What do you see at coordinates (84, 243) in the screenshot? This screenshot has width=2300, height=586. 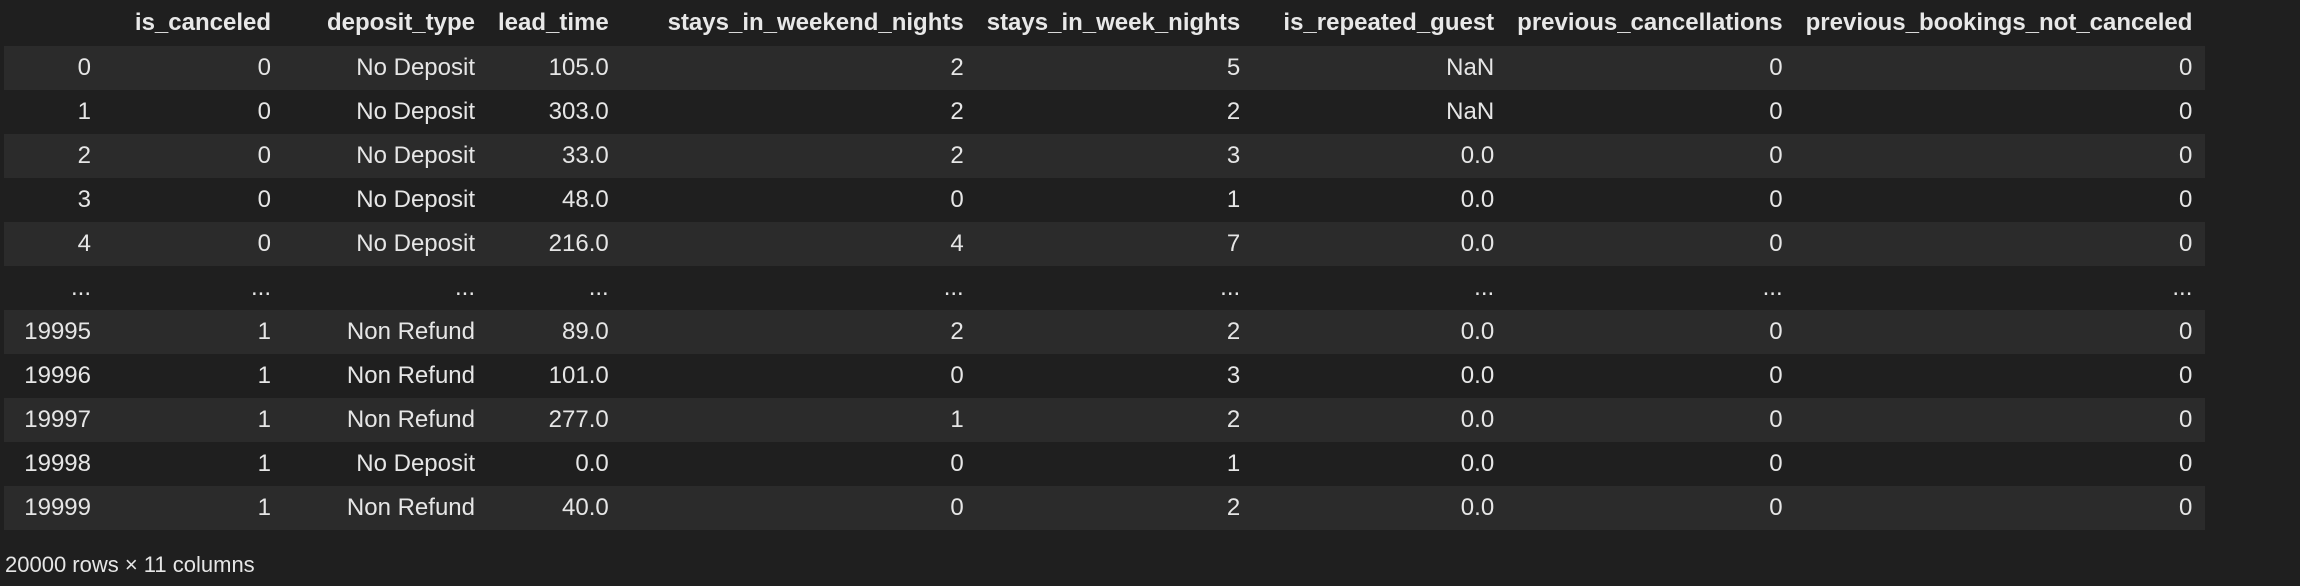 I see `row-index: 4` at bounding box center [84, 243].